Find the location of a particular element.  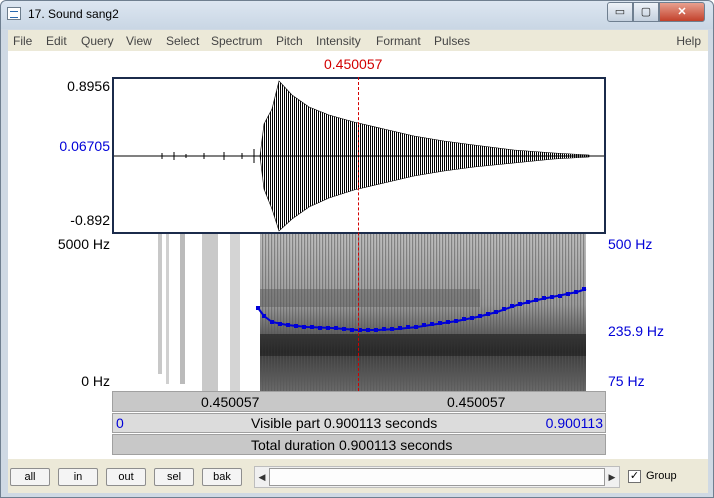

group-label: Group is located at coordinates (661, 476).